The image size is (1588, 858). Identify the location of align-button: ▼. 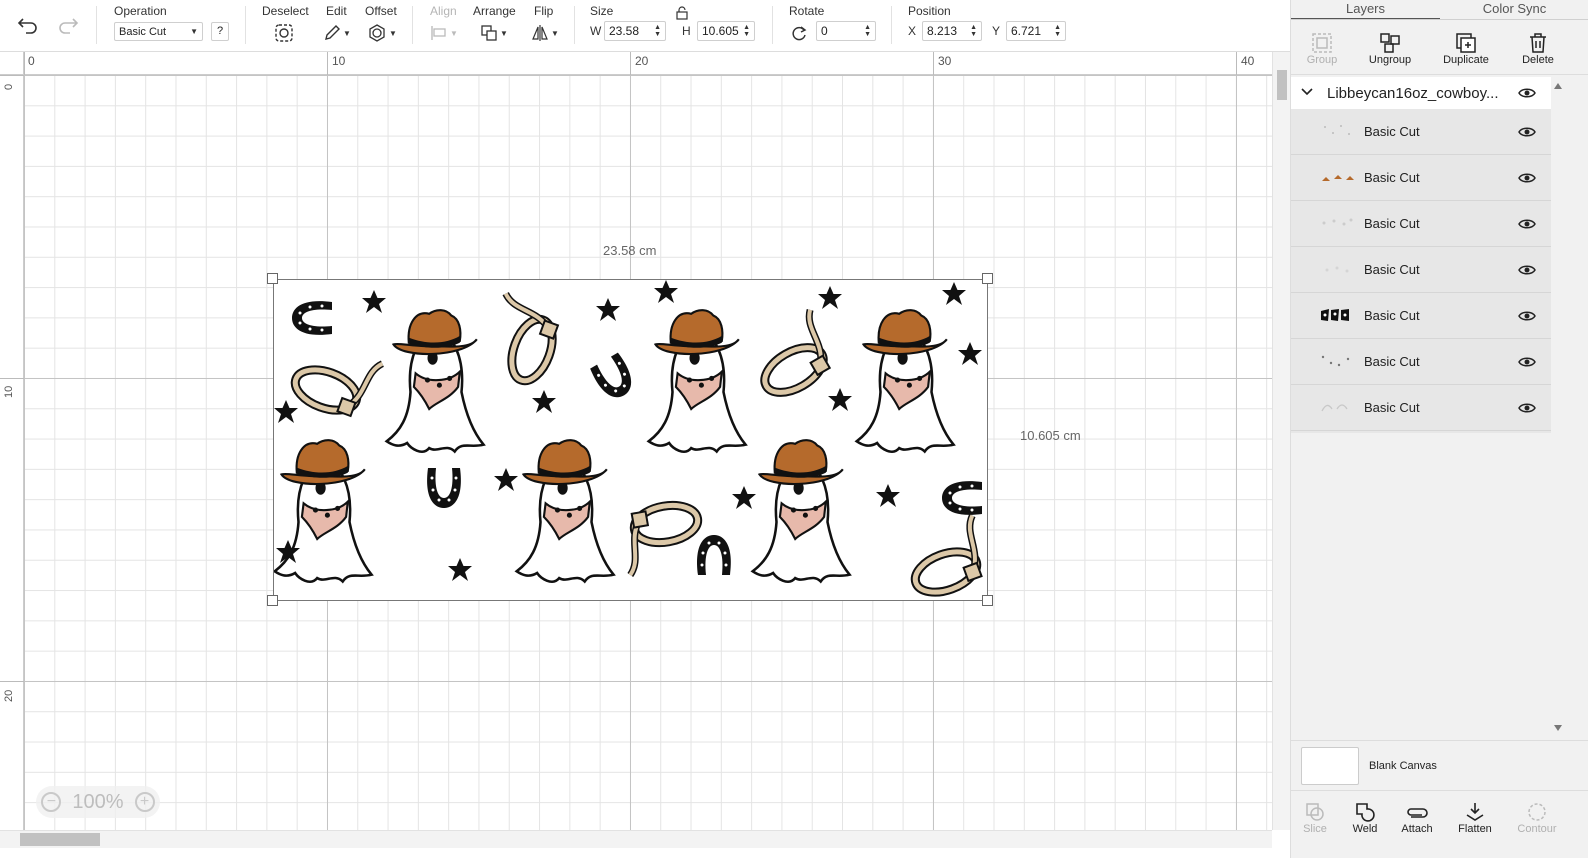
(444, 33).